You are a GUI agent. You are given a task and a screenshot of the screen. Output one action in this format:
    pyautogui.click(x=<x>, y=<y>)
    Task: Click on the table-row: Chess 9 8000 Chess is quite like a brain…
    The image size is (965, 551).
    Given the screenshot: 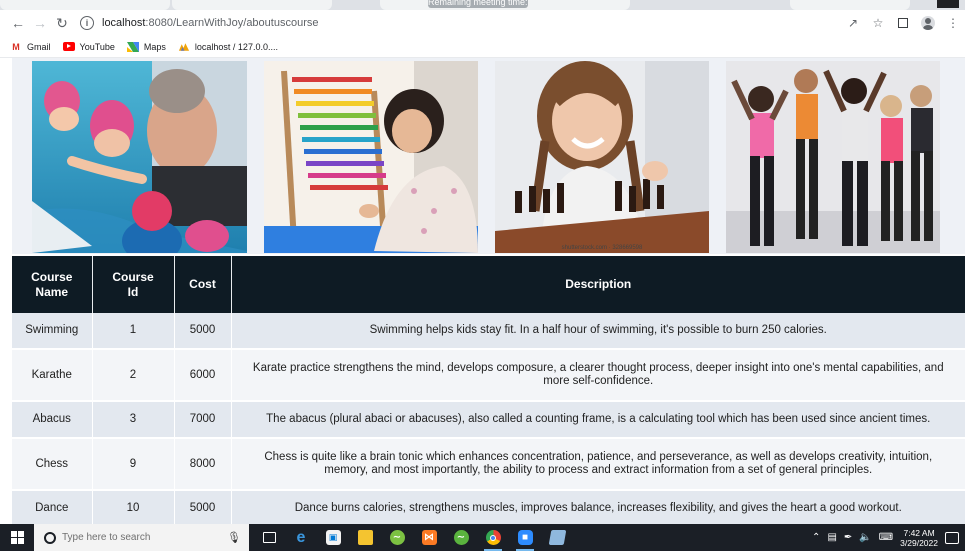 What is the action you would take?
    pyautogui.click(x=488, y=464)
    